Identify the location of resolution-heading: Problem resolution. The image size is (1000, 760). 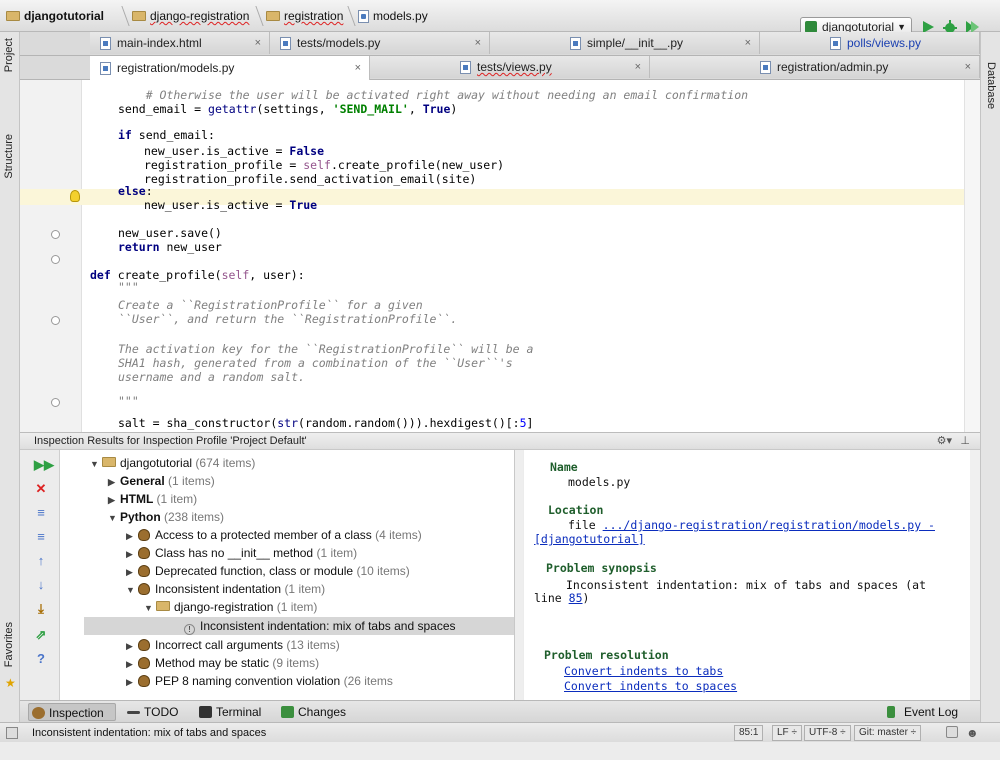
(606, 655).